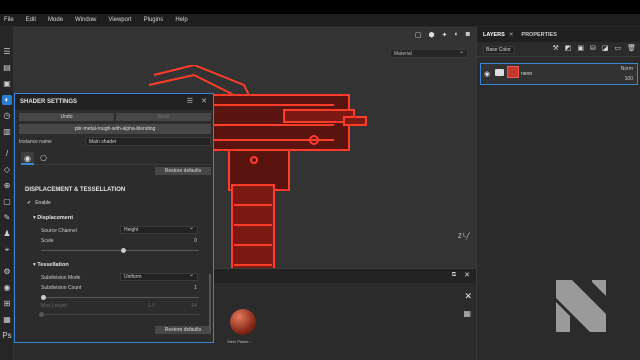  Describe the element at coordinates (445, 35) in the screenshot. I see `light-icon: ✦` at that location.